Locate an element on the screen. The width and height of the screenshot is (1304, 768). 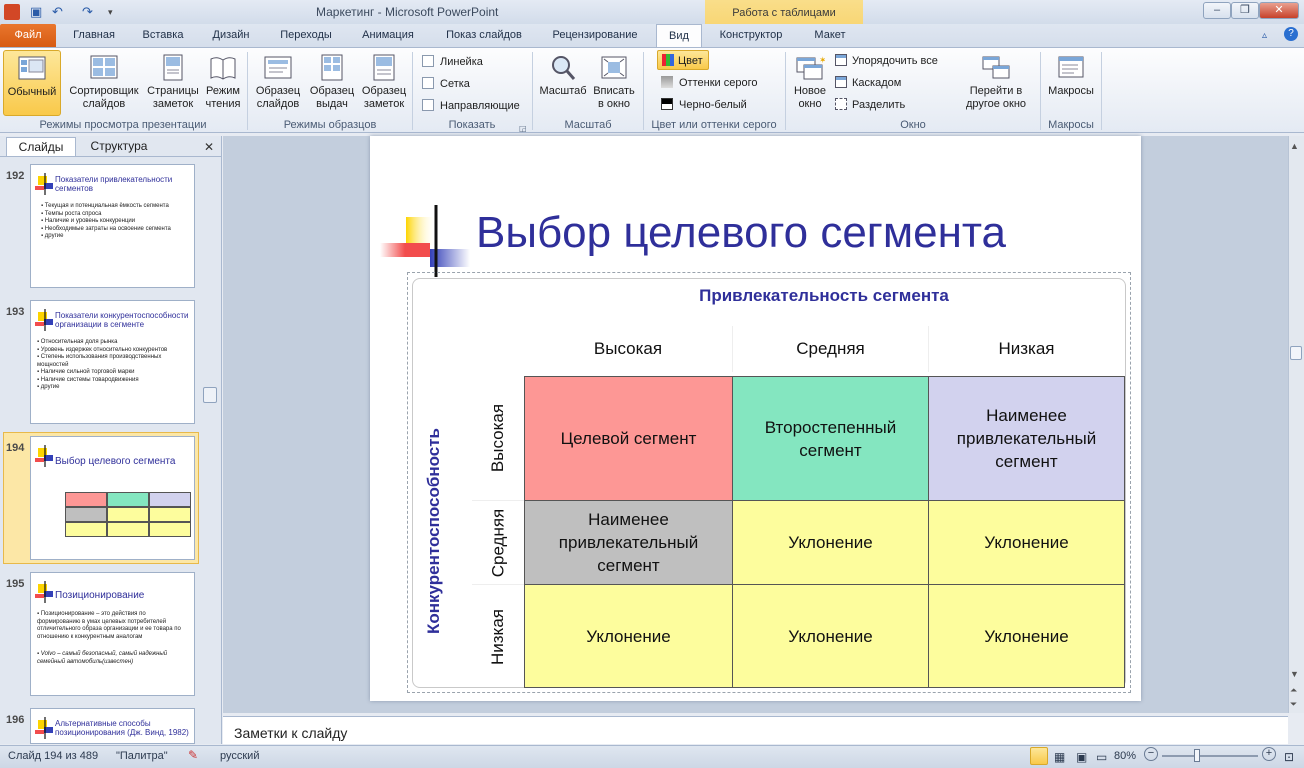
tab-slides: Слайды is located at coordinates (41, 146).